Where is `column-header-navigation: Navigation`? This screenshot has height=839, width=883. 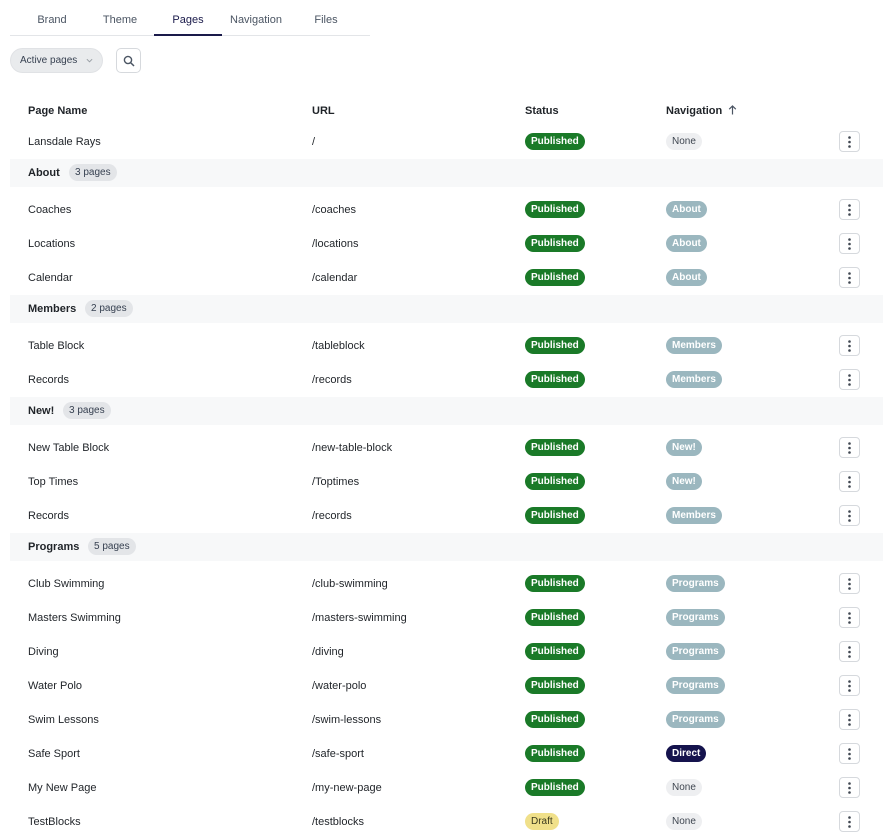 column-header-navigation: Navigation is located at coordinates (701, 111).